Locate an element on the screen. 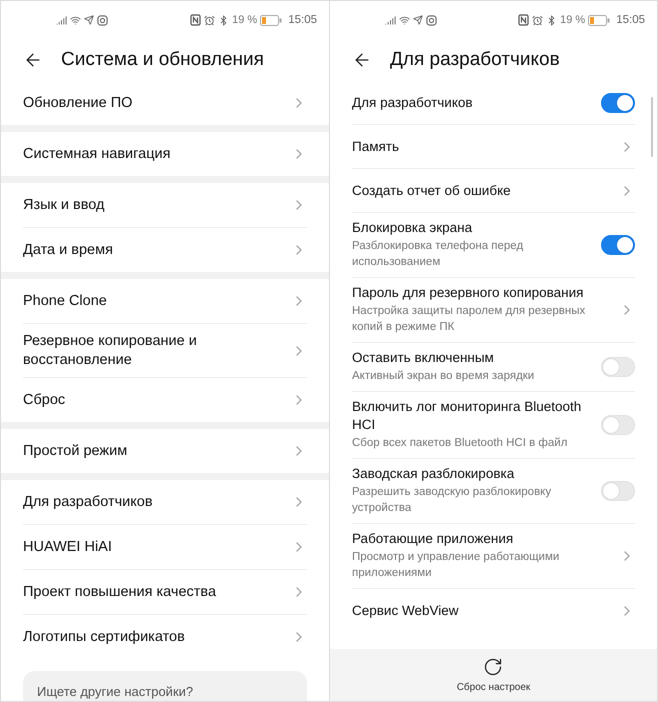 The height and width of the screenshot is (702, 658). setting-title: Включить лог мониторинга Bluetooth HCI is located at coordinates (476, 416).